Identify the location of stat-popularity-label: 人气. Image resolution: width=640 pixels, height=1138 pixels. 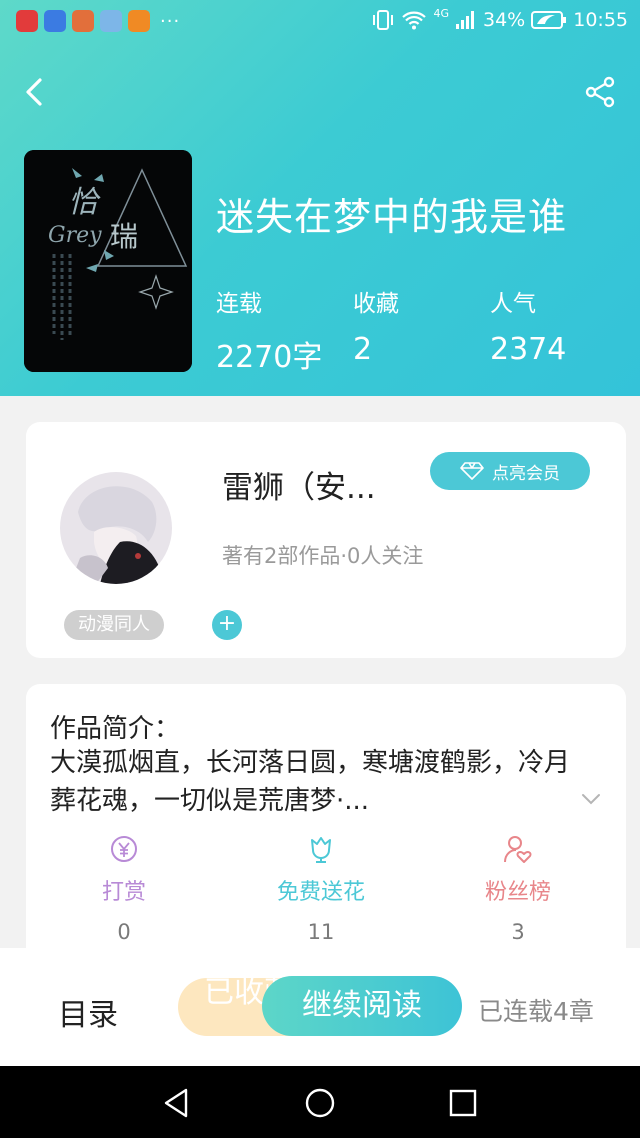
(513, 304).